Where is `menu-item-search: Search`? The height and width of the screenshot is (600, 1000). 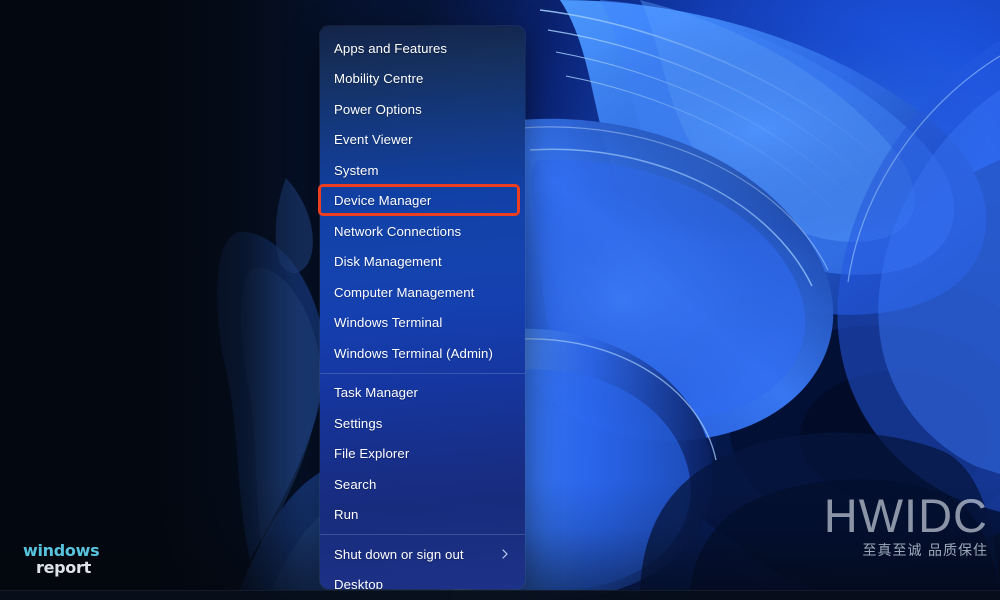
menu-item-search: Search is located at coordinates (422, 484).